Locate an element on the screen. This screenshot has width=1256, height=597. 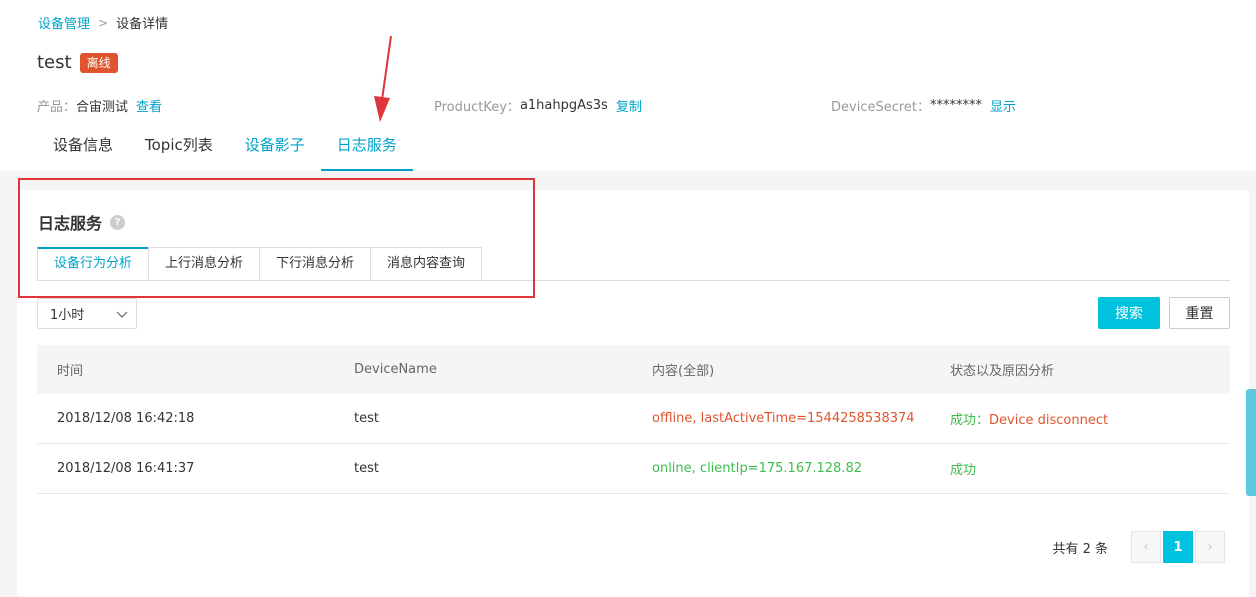
productkey-value: a1hahpgAs3s is located at coordinates (563, 105).